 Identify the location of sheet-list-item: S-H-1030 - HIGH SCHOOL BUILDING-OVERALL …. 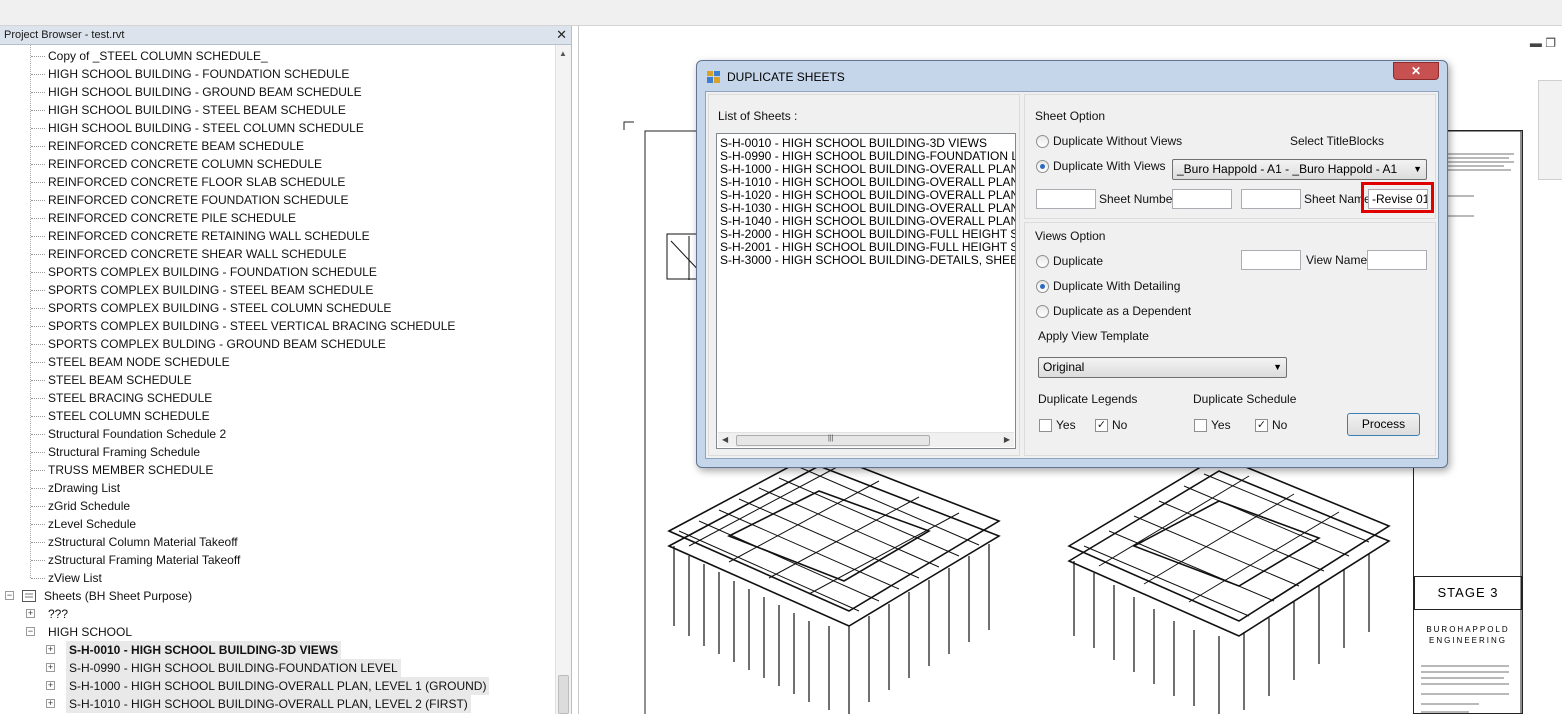
(867, 208).